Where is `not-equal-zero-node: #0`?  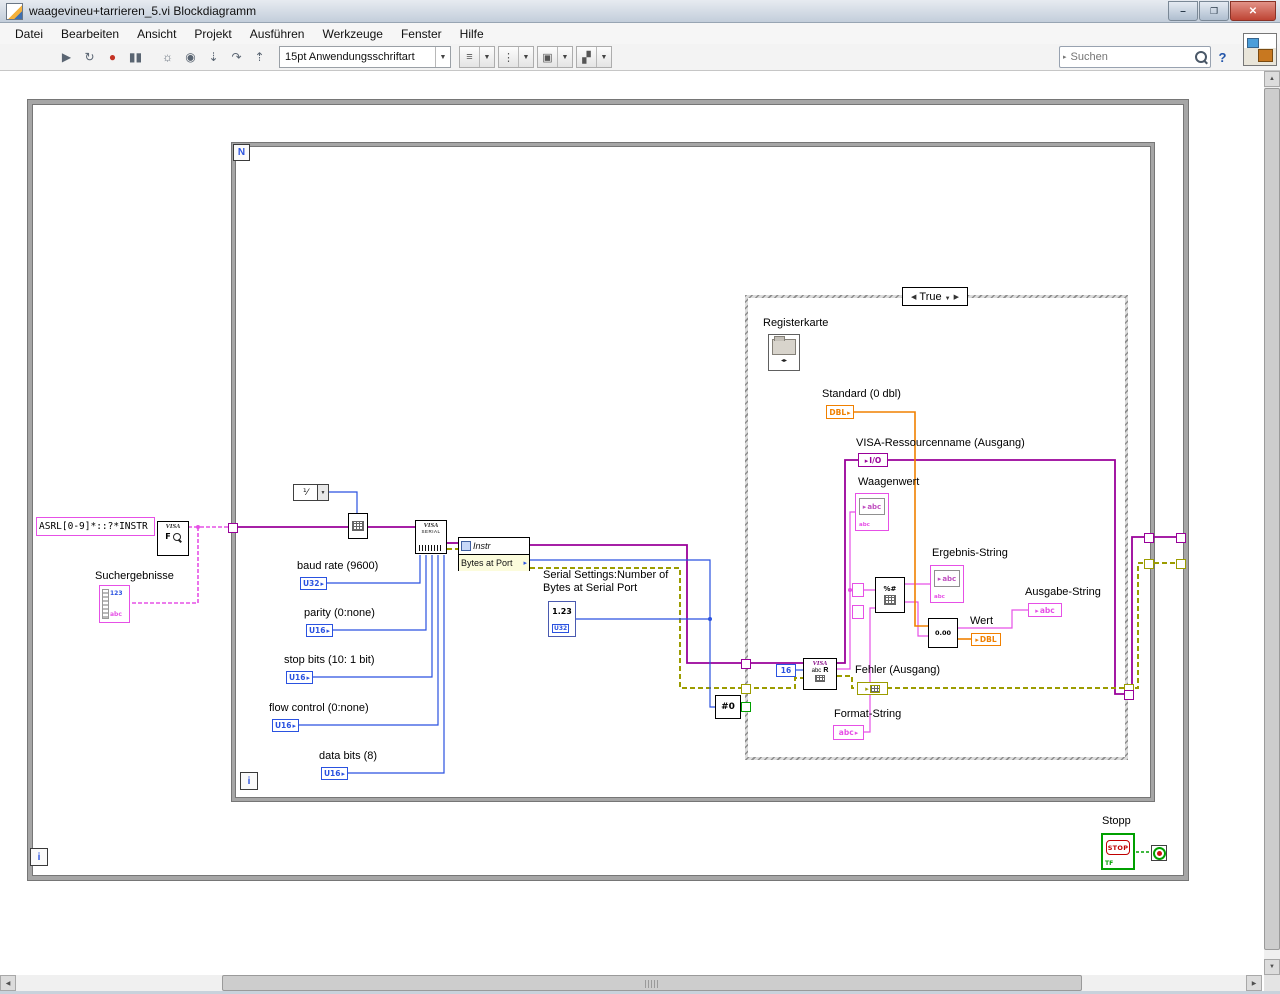
not-equal-zero-node: #0 is located at coordinates (728, 707).